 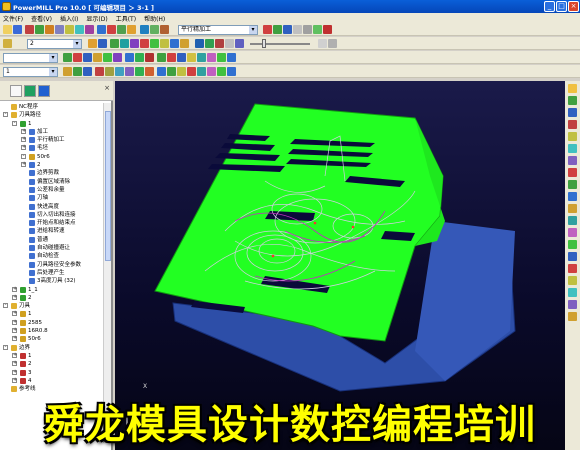 I want to click on view-y-icon, so click(x=572, y=148).